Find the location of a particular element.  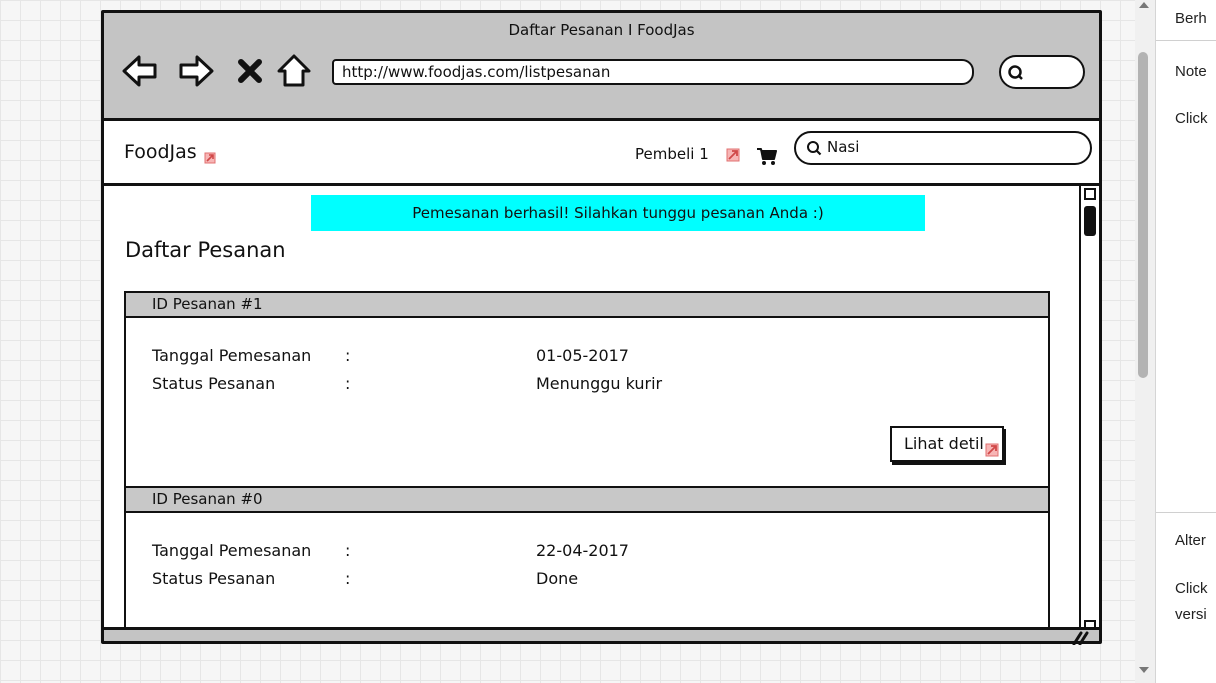

editor-scrollbar is located at coordinates (1145, 341).